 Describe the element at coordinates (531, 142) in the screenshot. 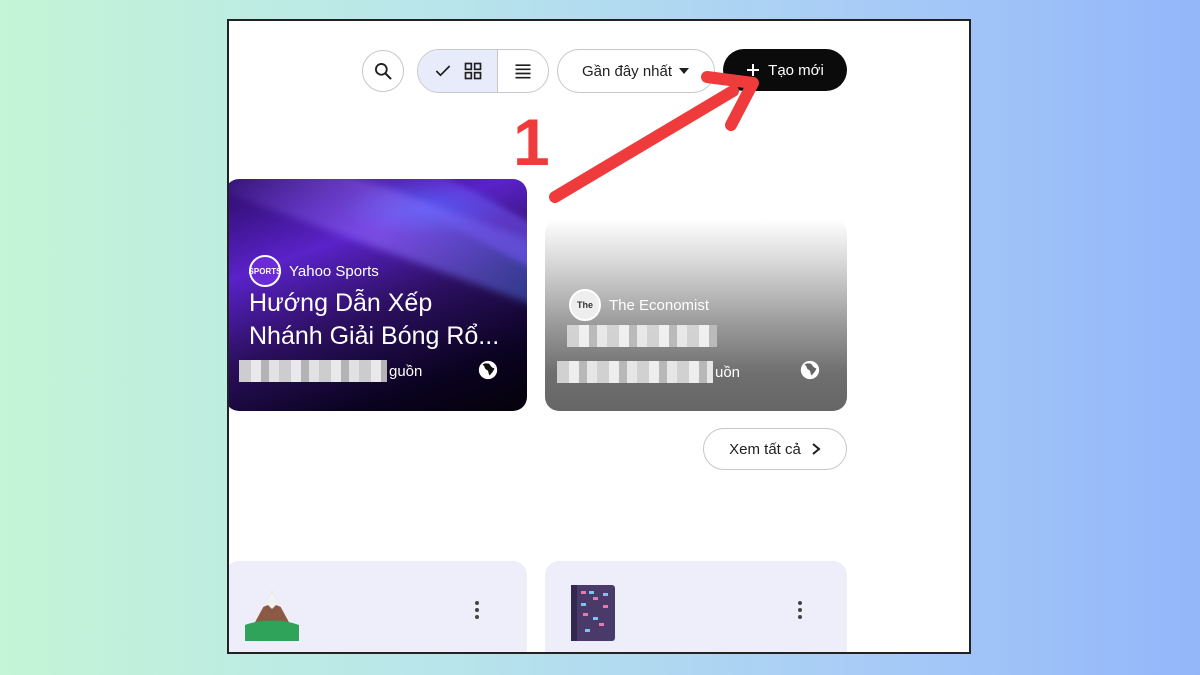

I see `annotation-step-number: 1` at that location.